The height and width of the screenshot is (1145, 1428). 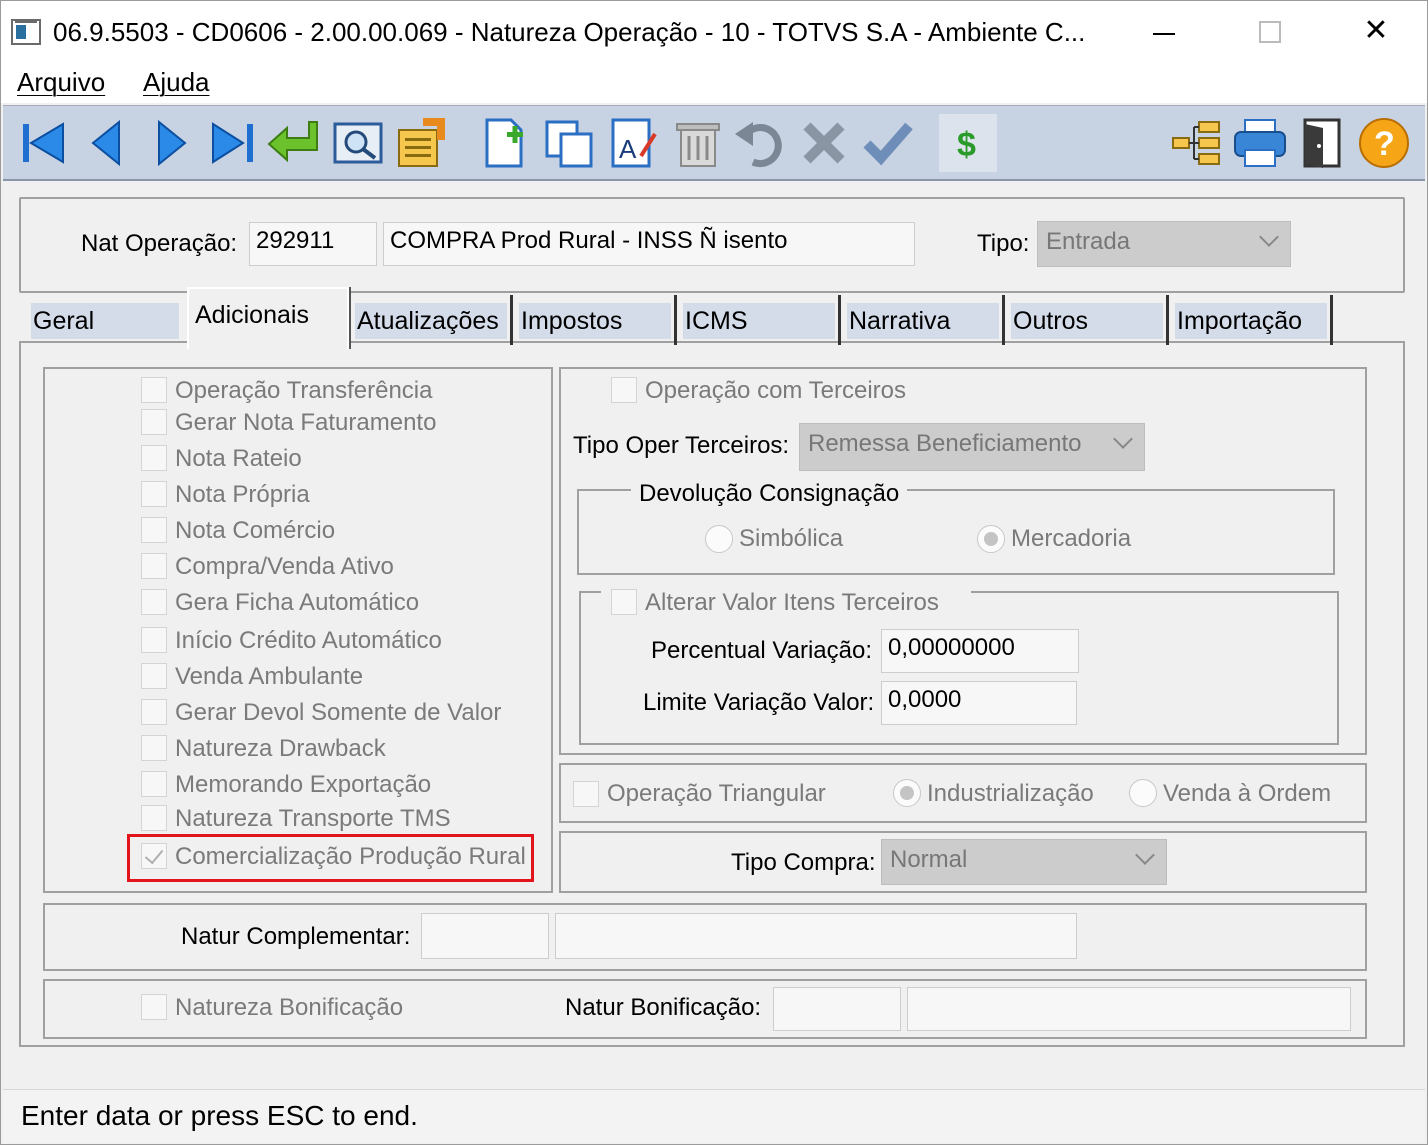 What do you see at coordinates (570, 143) in the screenshot?
I see `copy-icon` at bounding box center [570, 143].